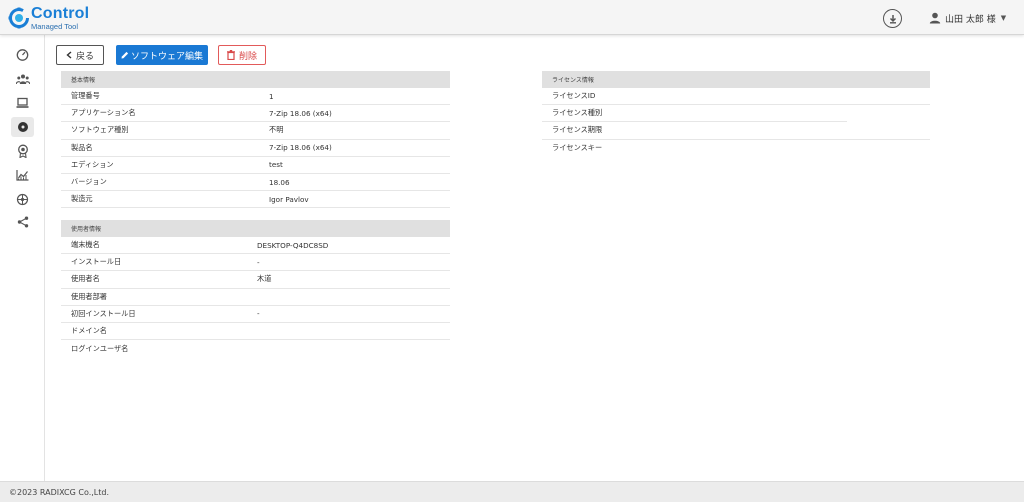 The image size is (1024, 502). I want to click on edit-software-button: ソフトウェア編集, so click(162, 55).